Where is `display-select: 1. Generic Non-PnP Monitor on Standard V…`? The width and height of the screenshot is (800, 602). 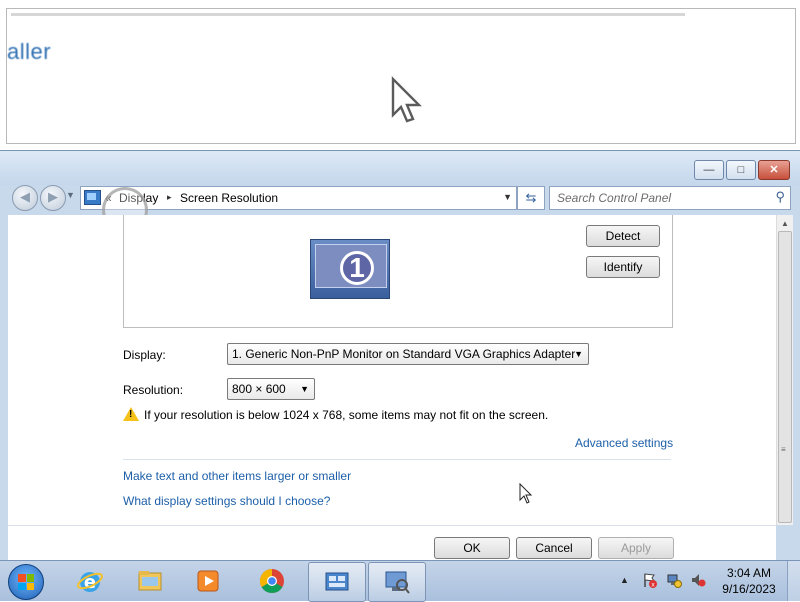 display-select: 1. Generic Non-PnP Monitor on Standard V… is located at coordinates (408, 354).